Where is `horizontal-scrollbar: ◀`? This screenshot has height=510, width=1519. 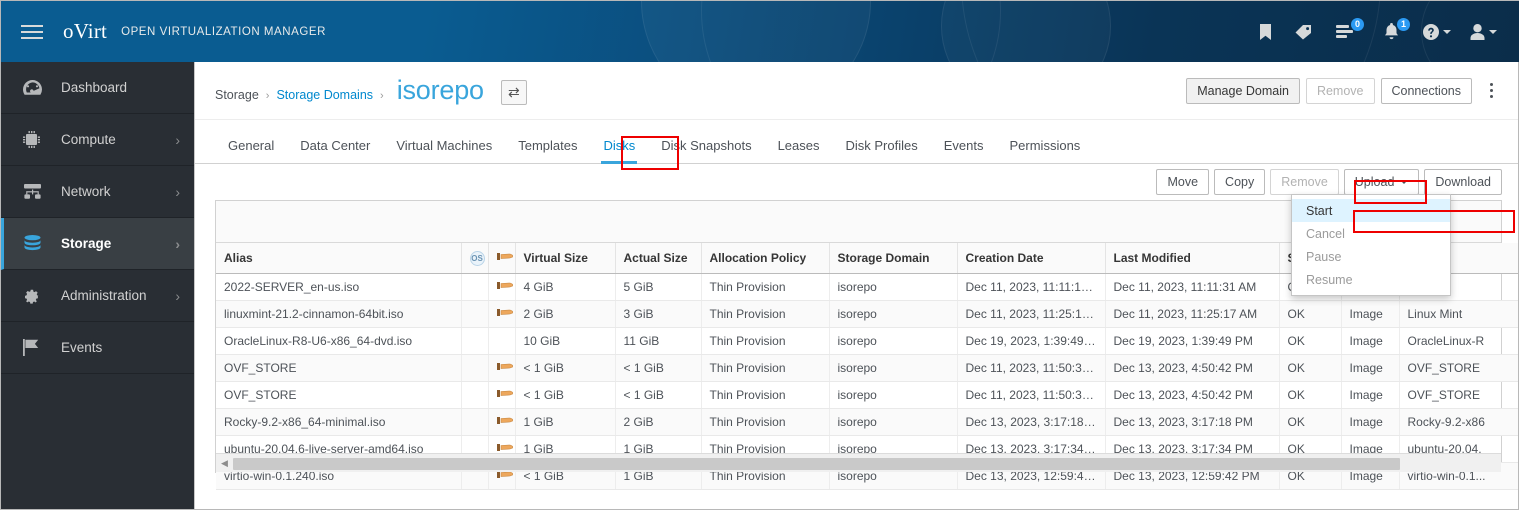
horizontal-scrollbar: ◀ is located at coordinates (858, 462).